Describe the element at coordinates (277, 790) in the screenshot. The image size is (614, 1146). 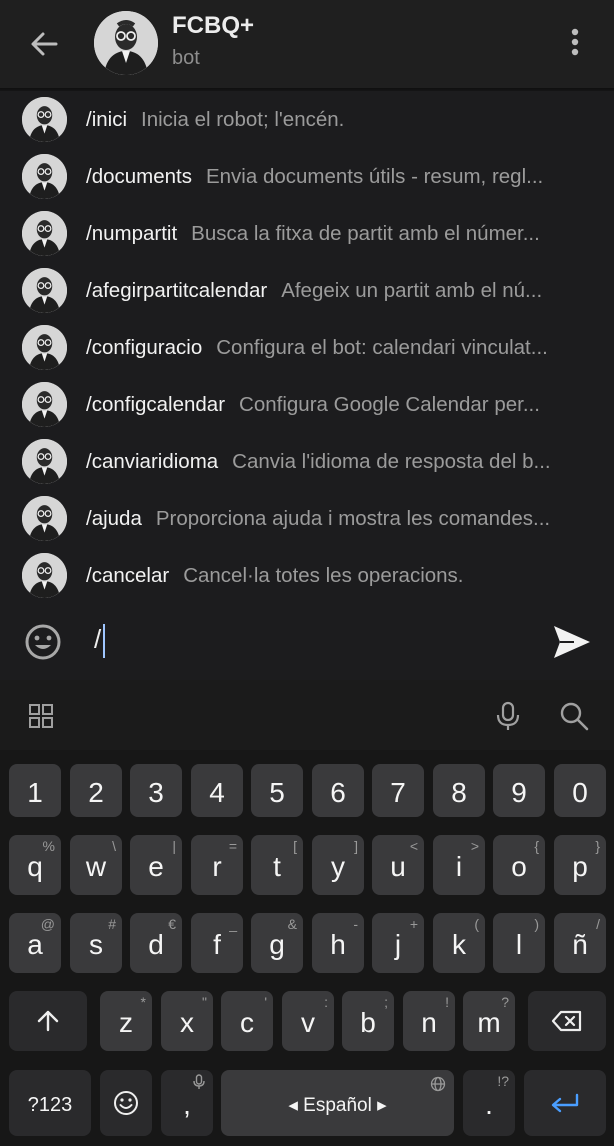
I see `key-5: 5` at that location.